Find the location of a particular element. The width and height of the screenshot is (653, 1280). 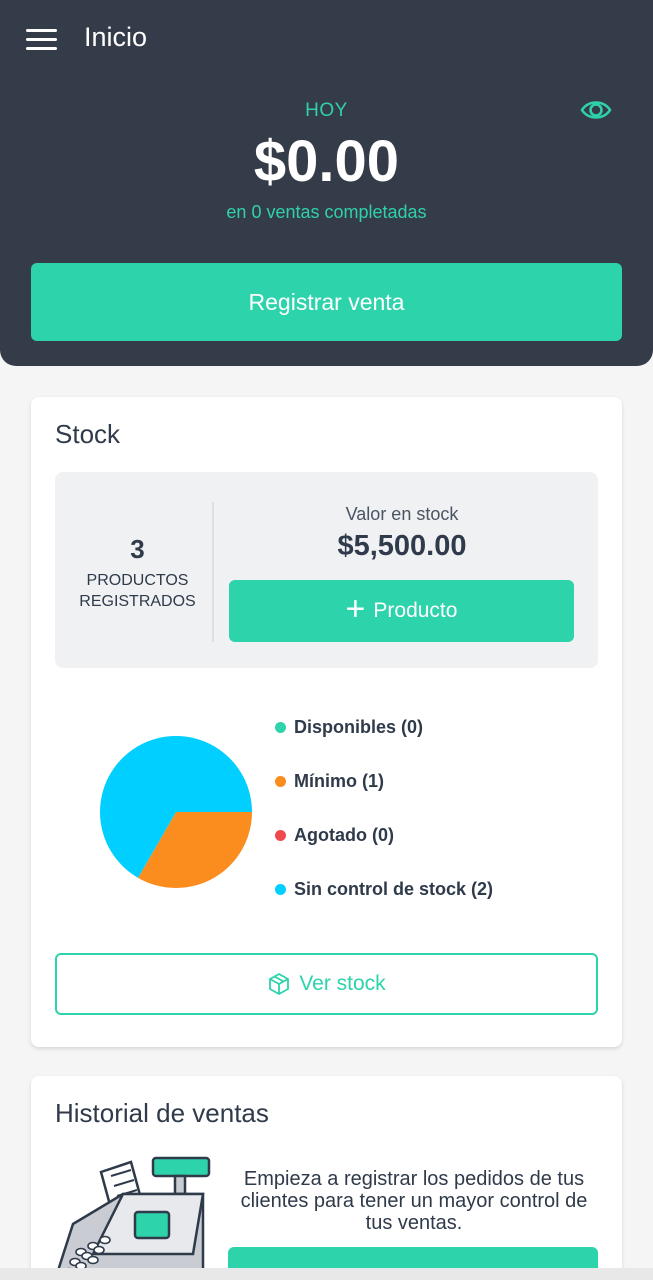

legend-item: Sin control de stock (2) is located at coordinates (384, 889).